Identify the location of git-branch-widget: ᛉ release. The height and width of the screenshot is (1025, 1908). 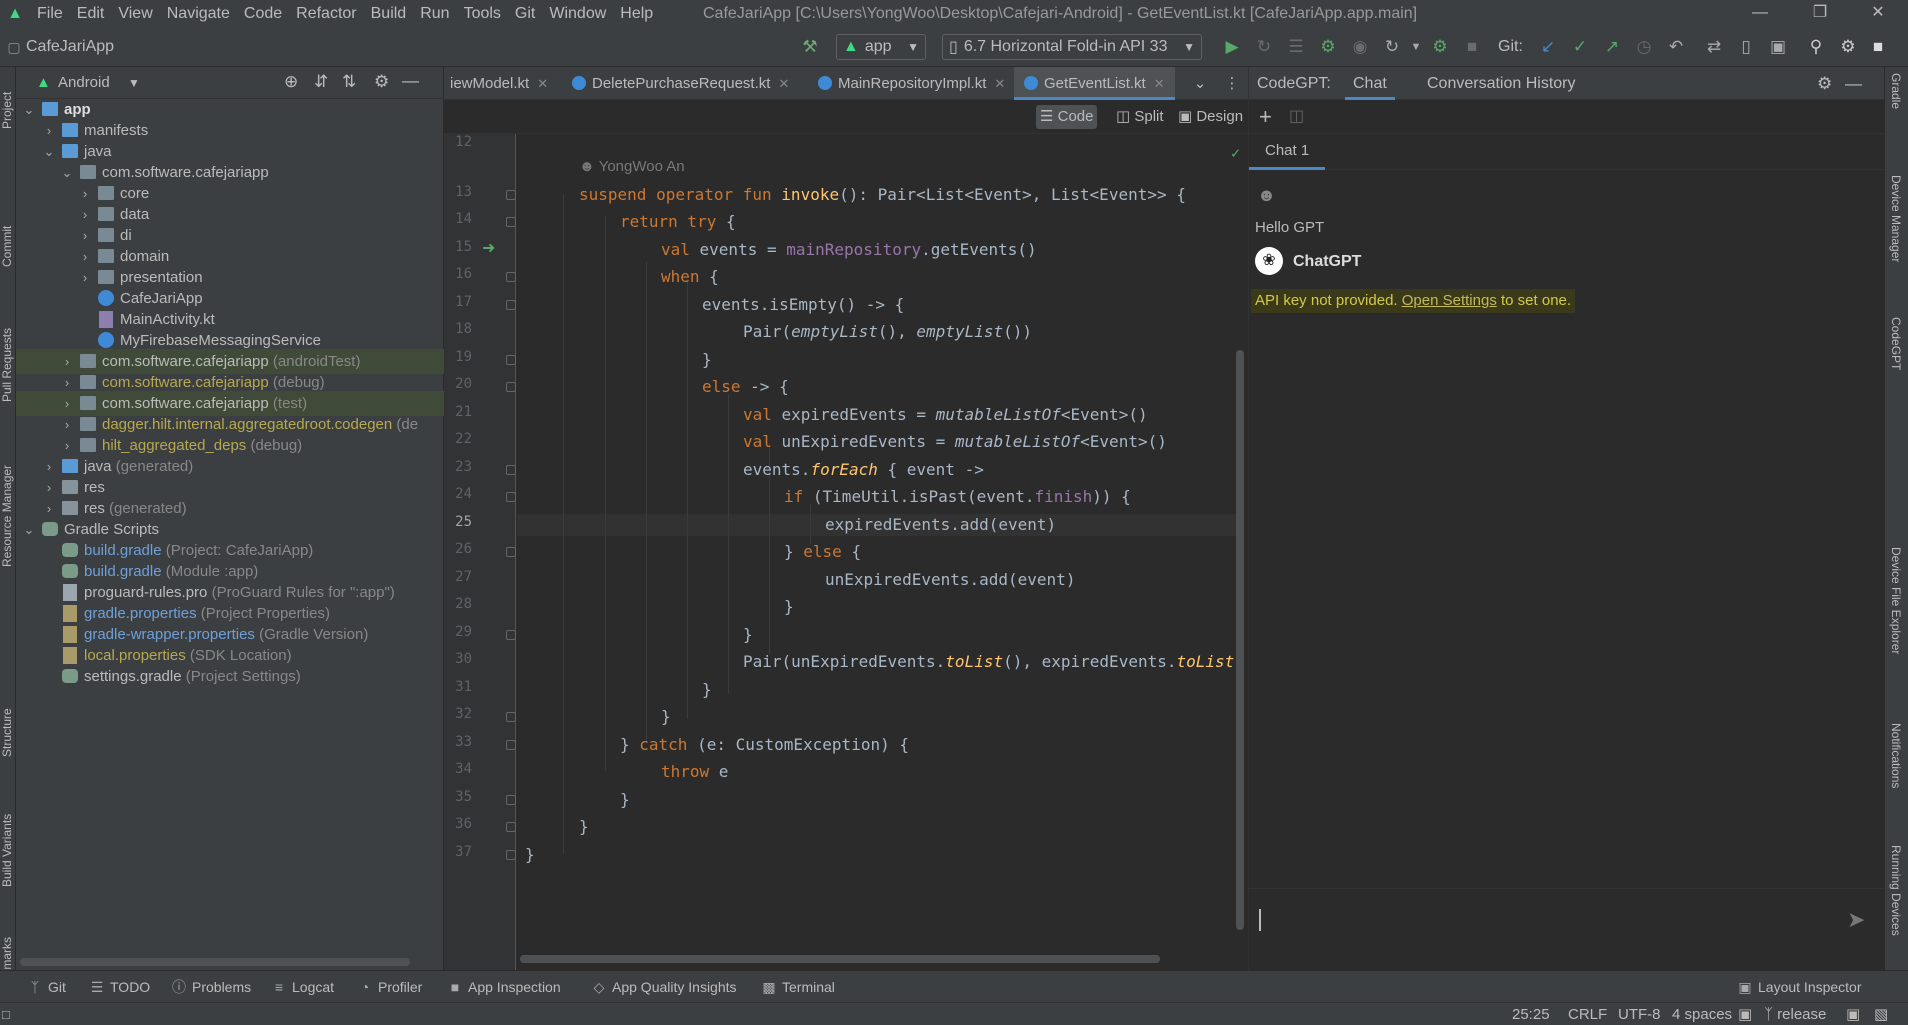
(1795, 1014).